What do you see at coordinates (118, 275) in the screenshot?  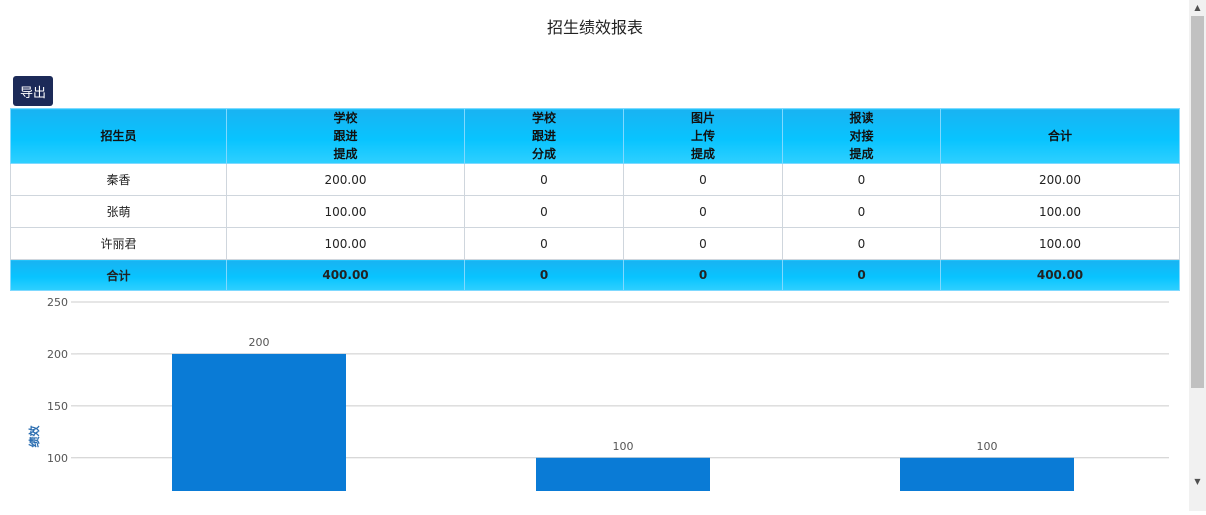 I see `footer-label: 合计` at bounding box center [118, 275].